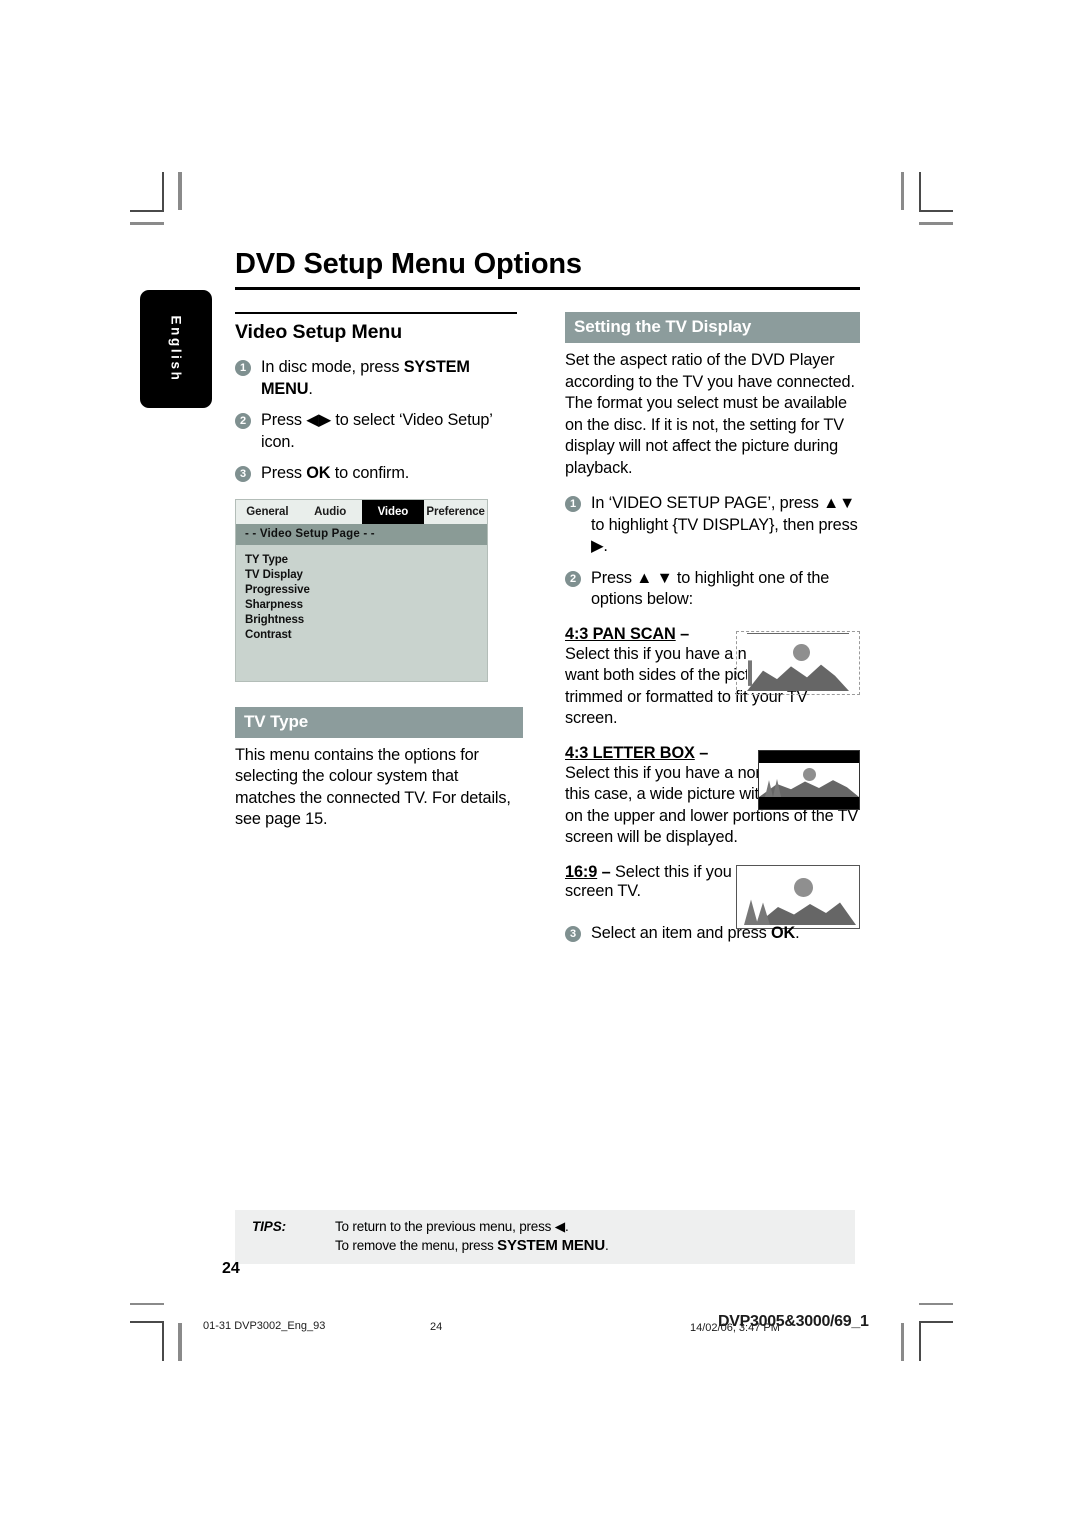 This screenshot has height=1528, width=1080. I want to click on crop-mark-bottom-left-horizontal, so click(147, 1322).